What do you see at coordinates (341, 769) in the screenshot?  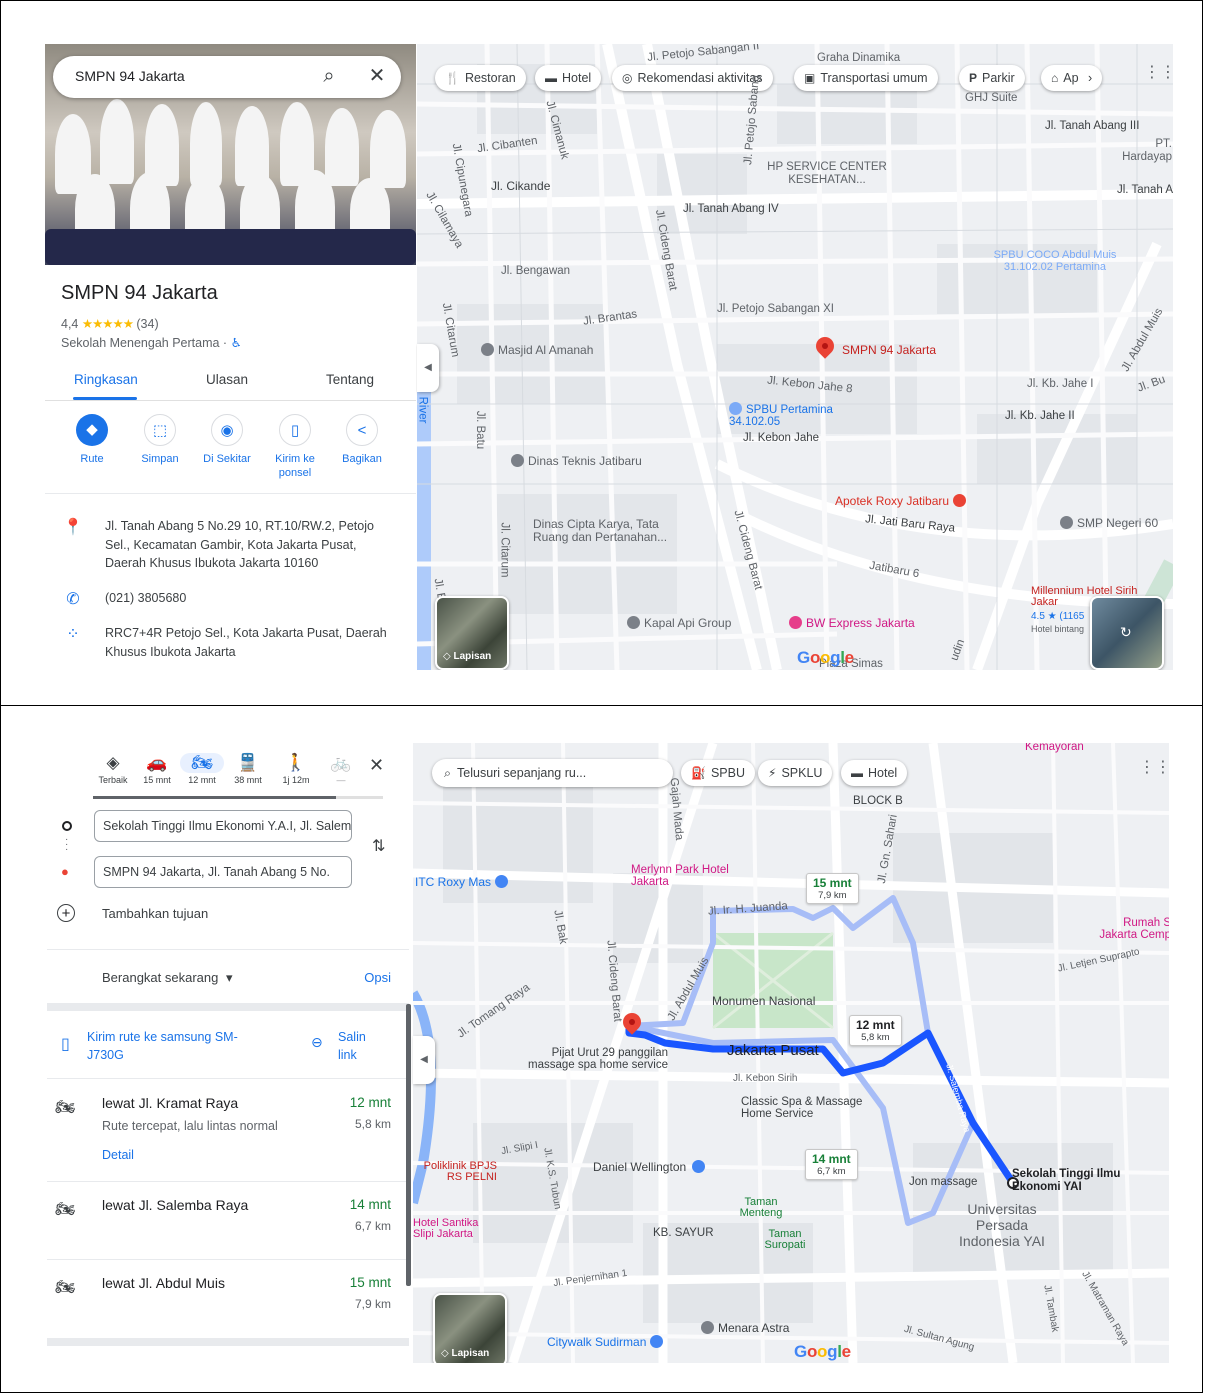 I see `mode-bicycle: 🚲 —` at bounding box center [341, 769].